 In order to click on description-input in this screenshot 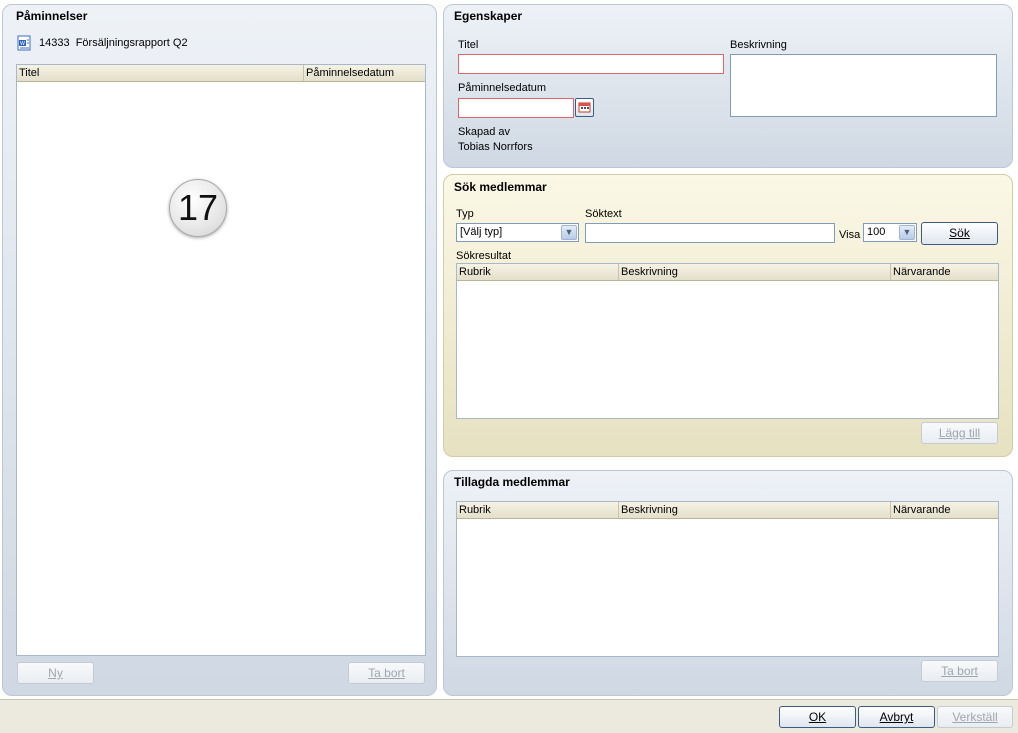, I will do `click(863, 85)`.